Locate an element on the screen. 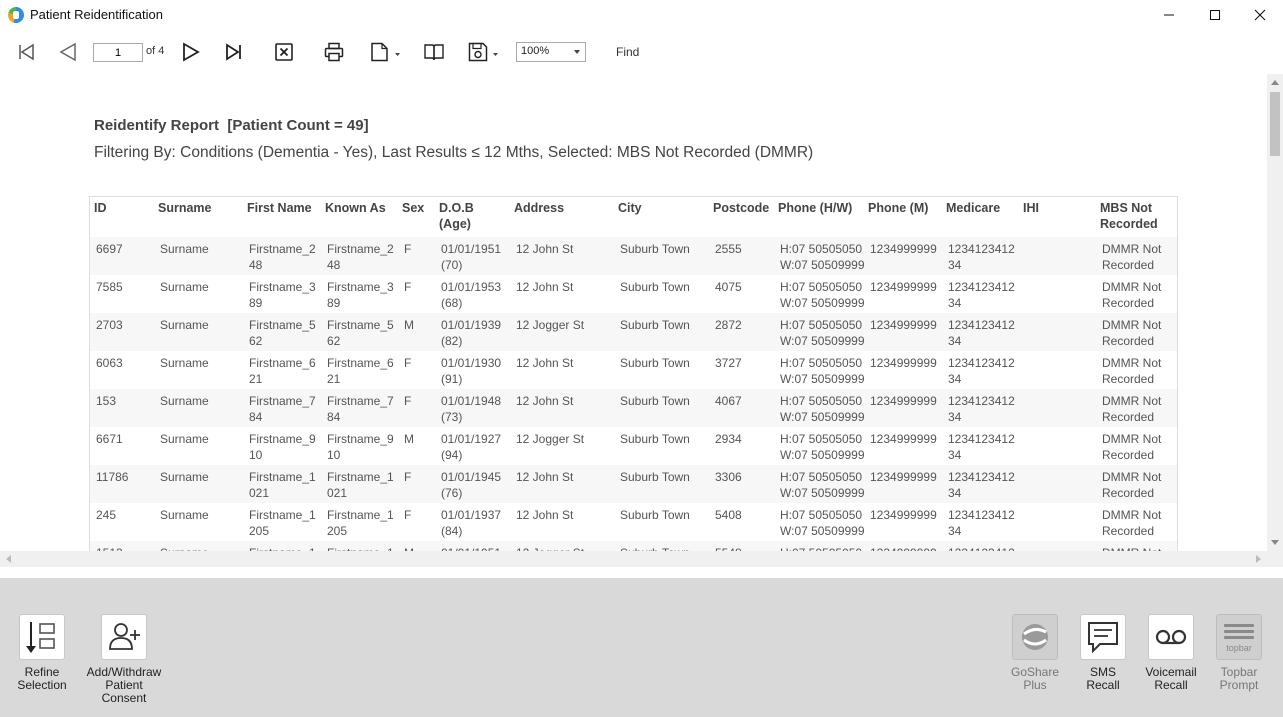 This screenshot has height=717, width=1283. zoom-select: 100% is located at coordinates (551, 52).